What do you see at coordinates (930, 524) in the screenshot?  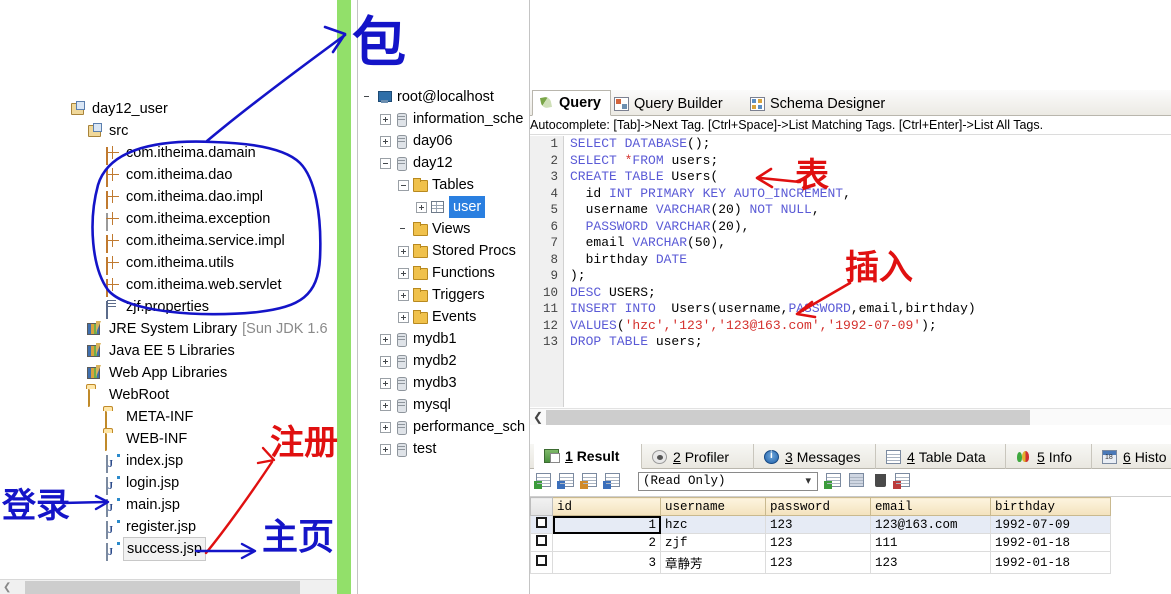 I see `cell-email: 123@163.com` at bounding box center [930, 524].